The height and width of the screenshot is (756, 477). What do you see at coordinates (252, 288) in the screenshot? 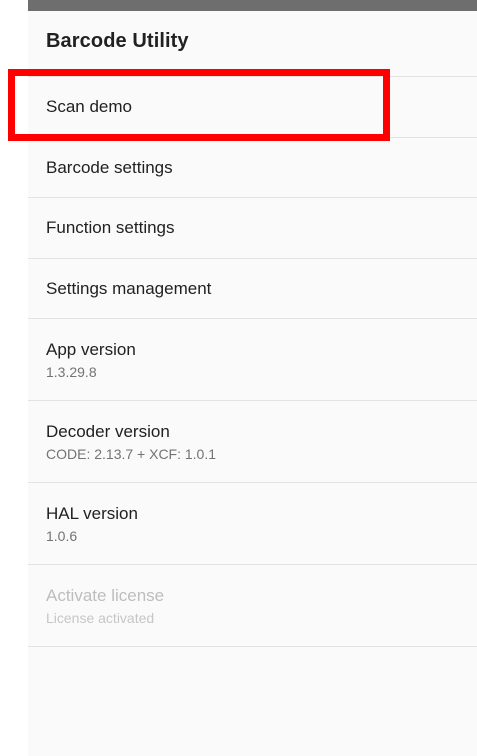
I see `pref-settings-management: Settings management` at bounding box center [252, 288].